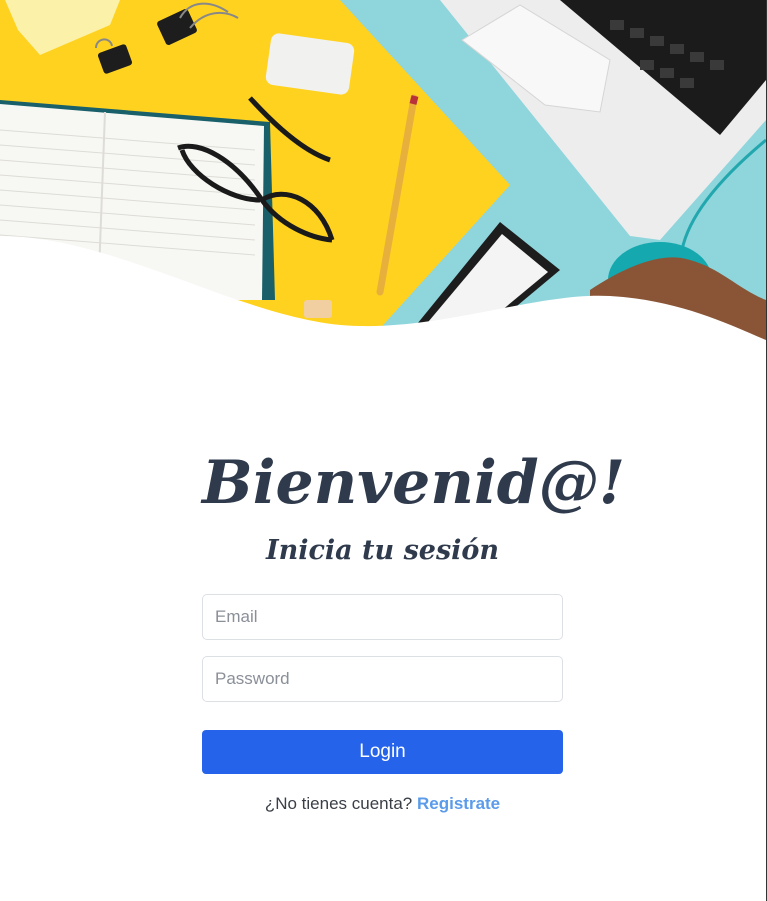 Image resolution: width=767 pixels, height=901 pixels. What do you see at coordinates (458, 803) in the screenshot?
I see `signup-link: Registrate` at bounding box center [458, 803].